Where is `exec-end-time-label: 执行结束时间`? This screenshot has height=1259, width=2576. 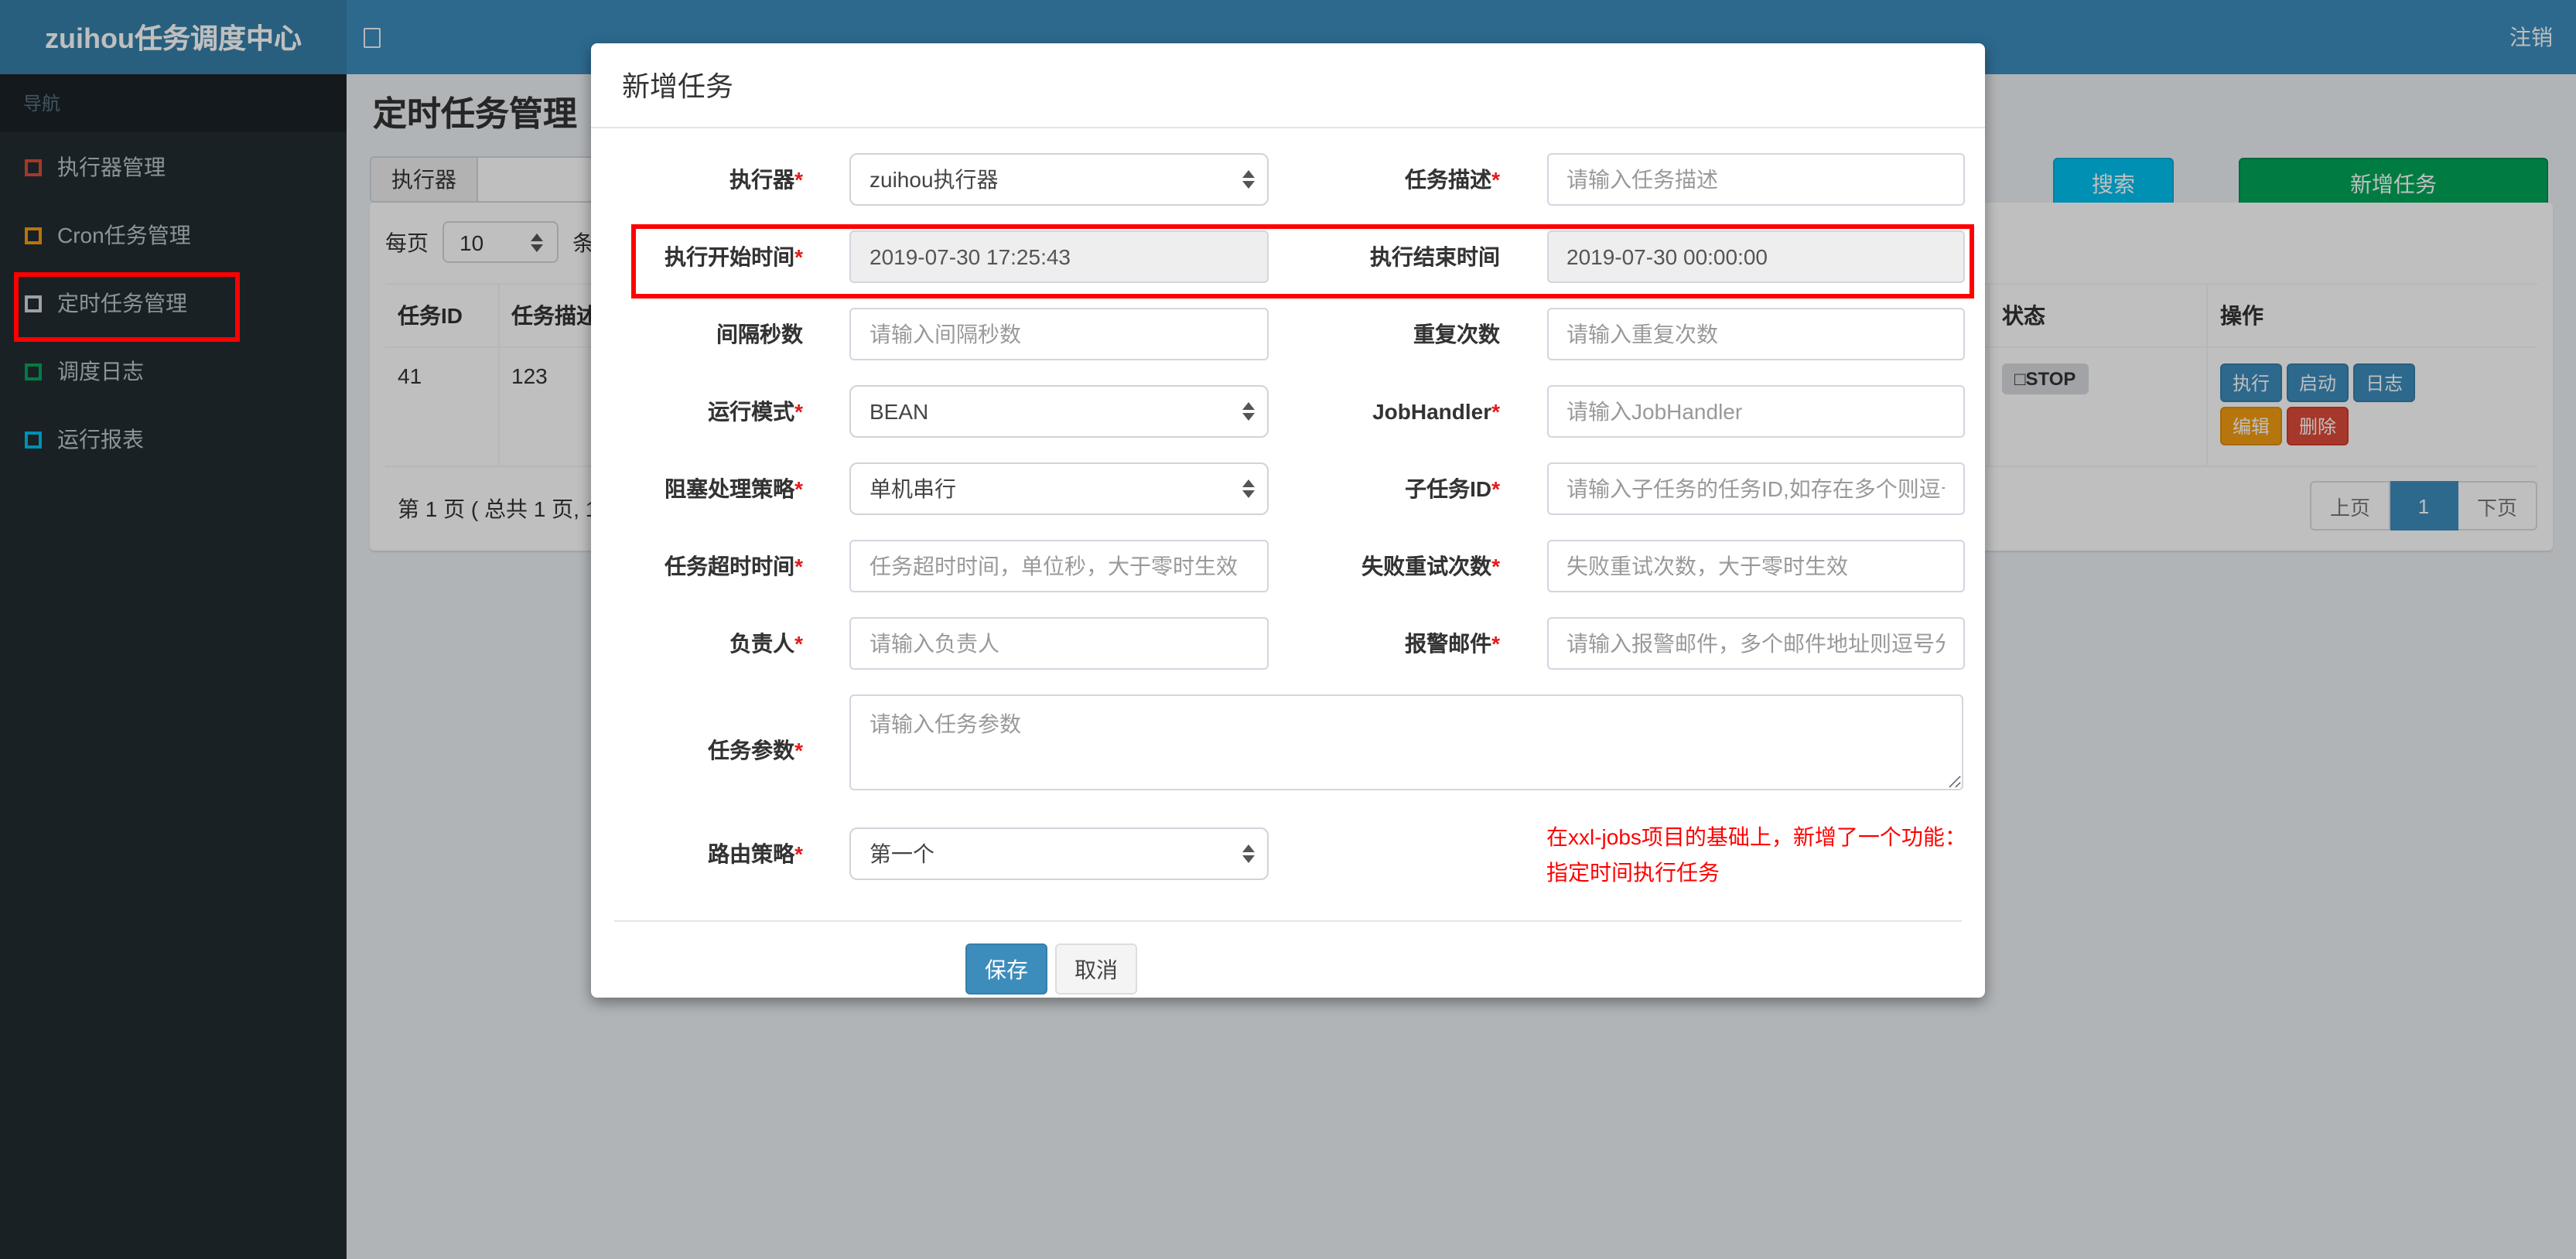
exec-end-time-label: 执行结束时间 is located at coordinates (1435, 257).